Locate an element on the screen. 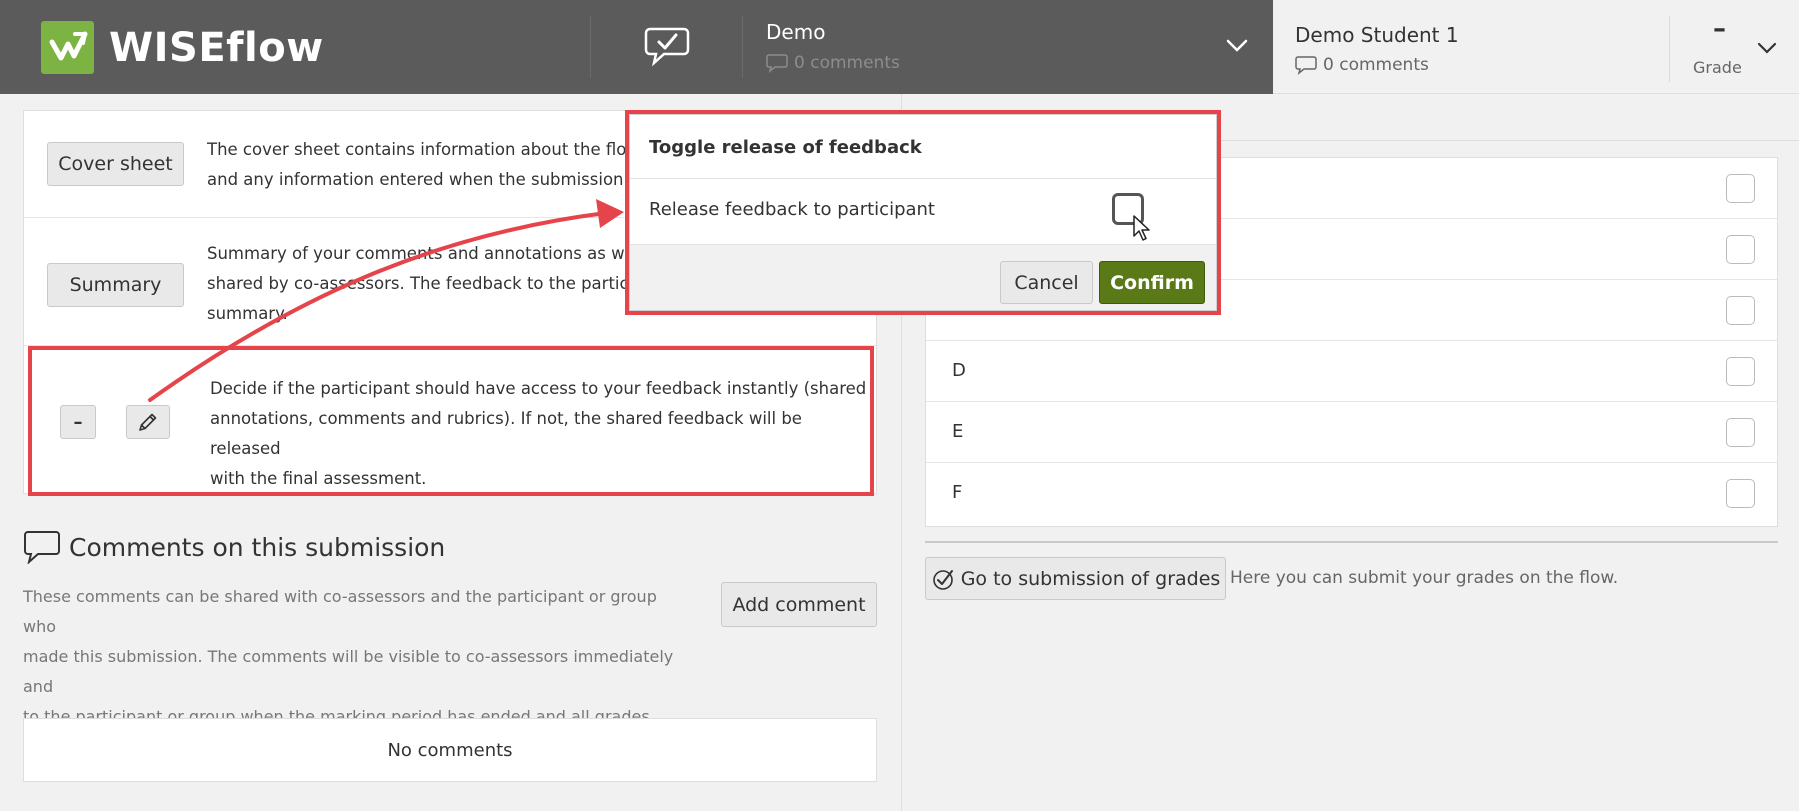 This screenshot has width=1799, height=811. student-comments: 0 comments is located at coordinates (1362, 65).